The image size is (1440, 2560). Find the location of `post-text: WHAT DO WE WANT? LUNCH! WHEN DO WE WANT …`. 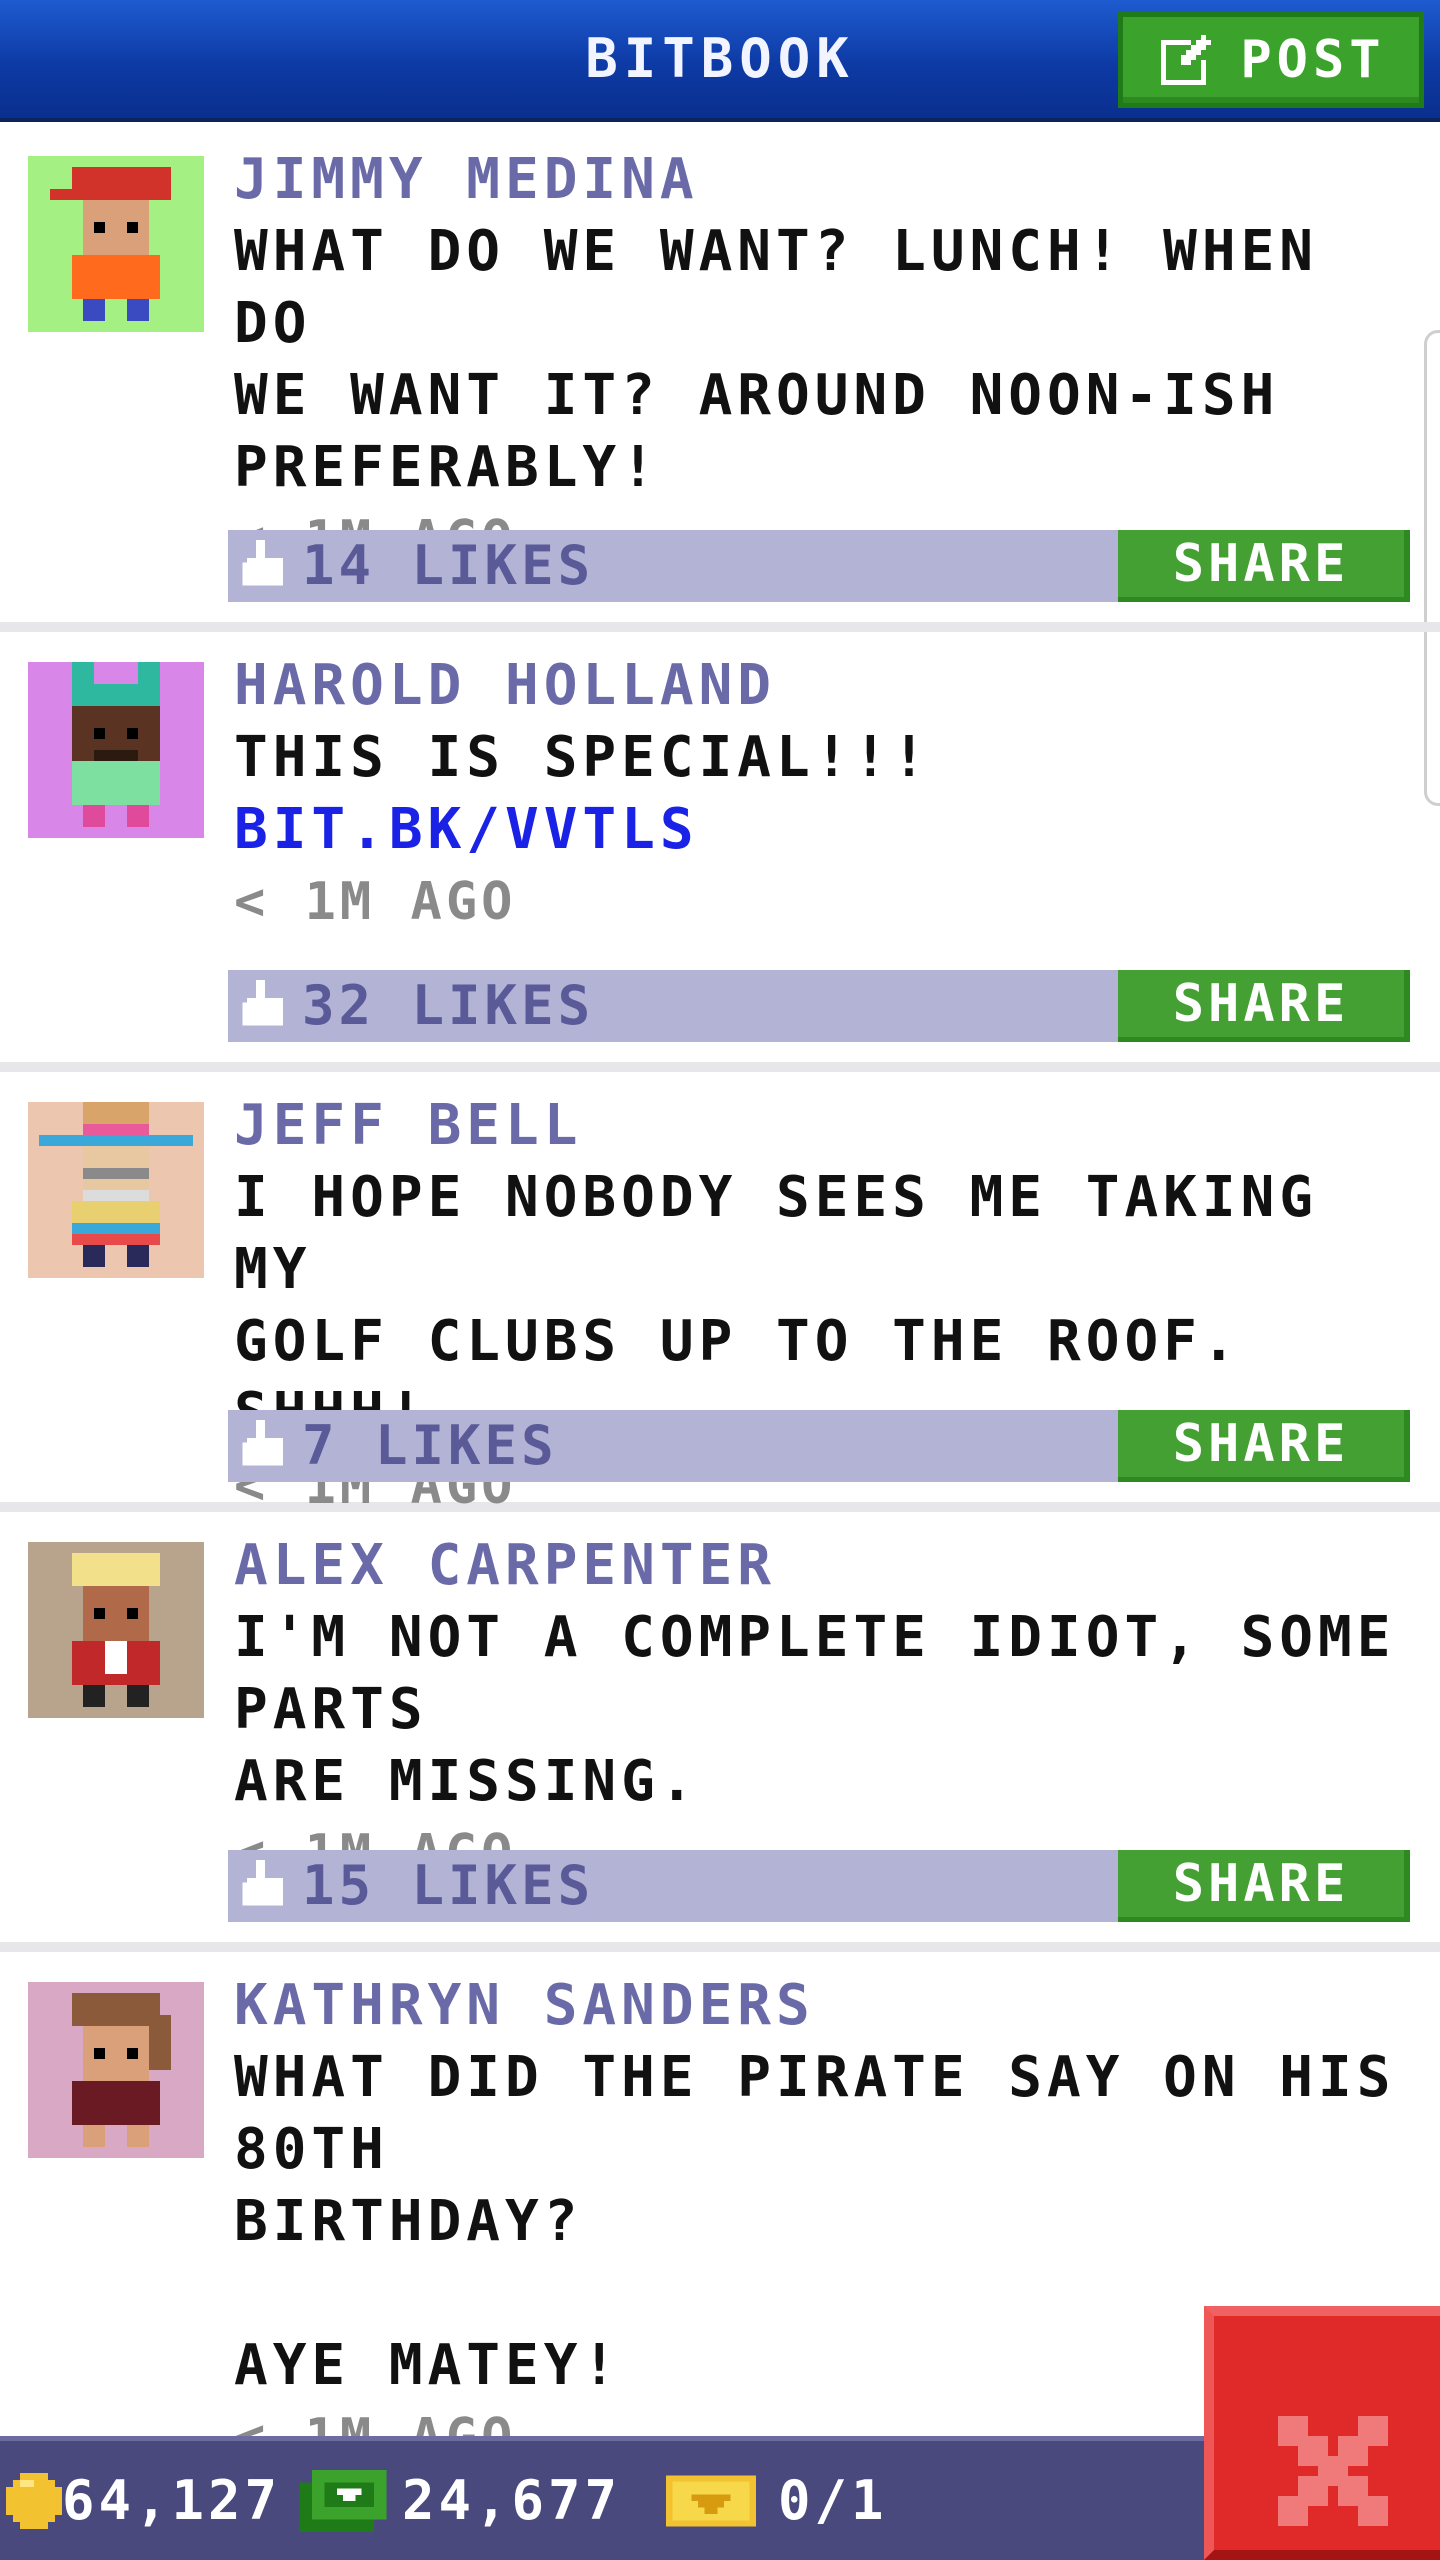

post-text: WHAT DO WE WANT? LUNCH! WHEN DO WE WANT … is located at coordinates (776, 359).